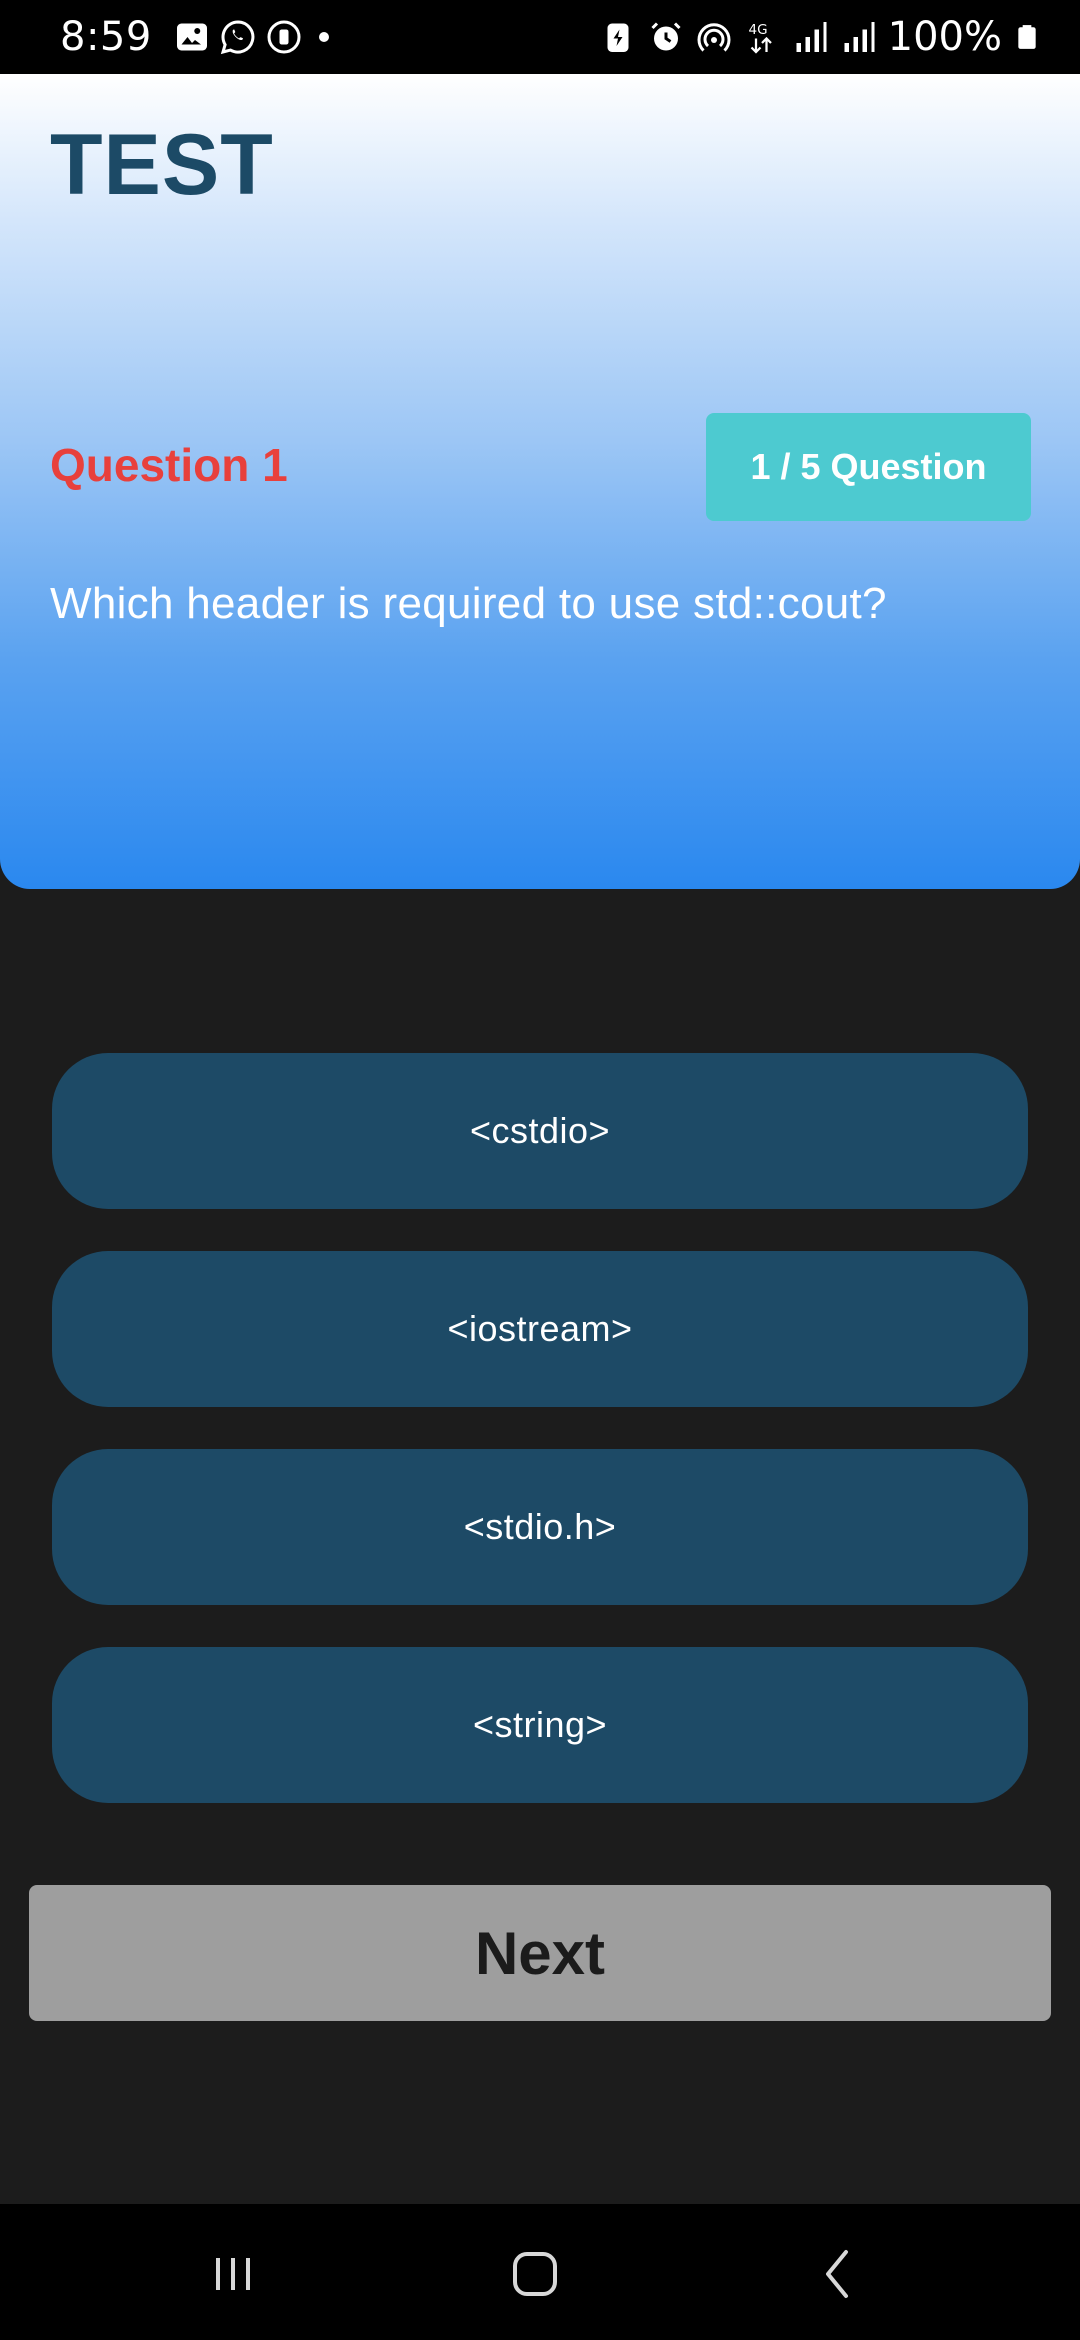 This screenshot has height=2340, width=1080. What do you see at coordinates (169, 465) in the screenshot?
I see `question-number-label: Question 1` at bounding box center [169, 465].